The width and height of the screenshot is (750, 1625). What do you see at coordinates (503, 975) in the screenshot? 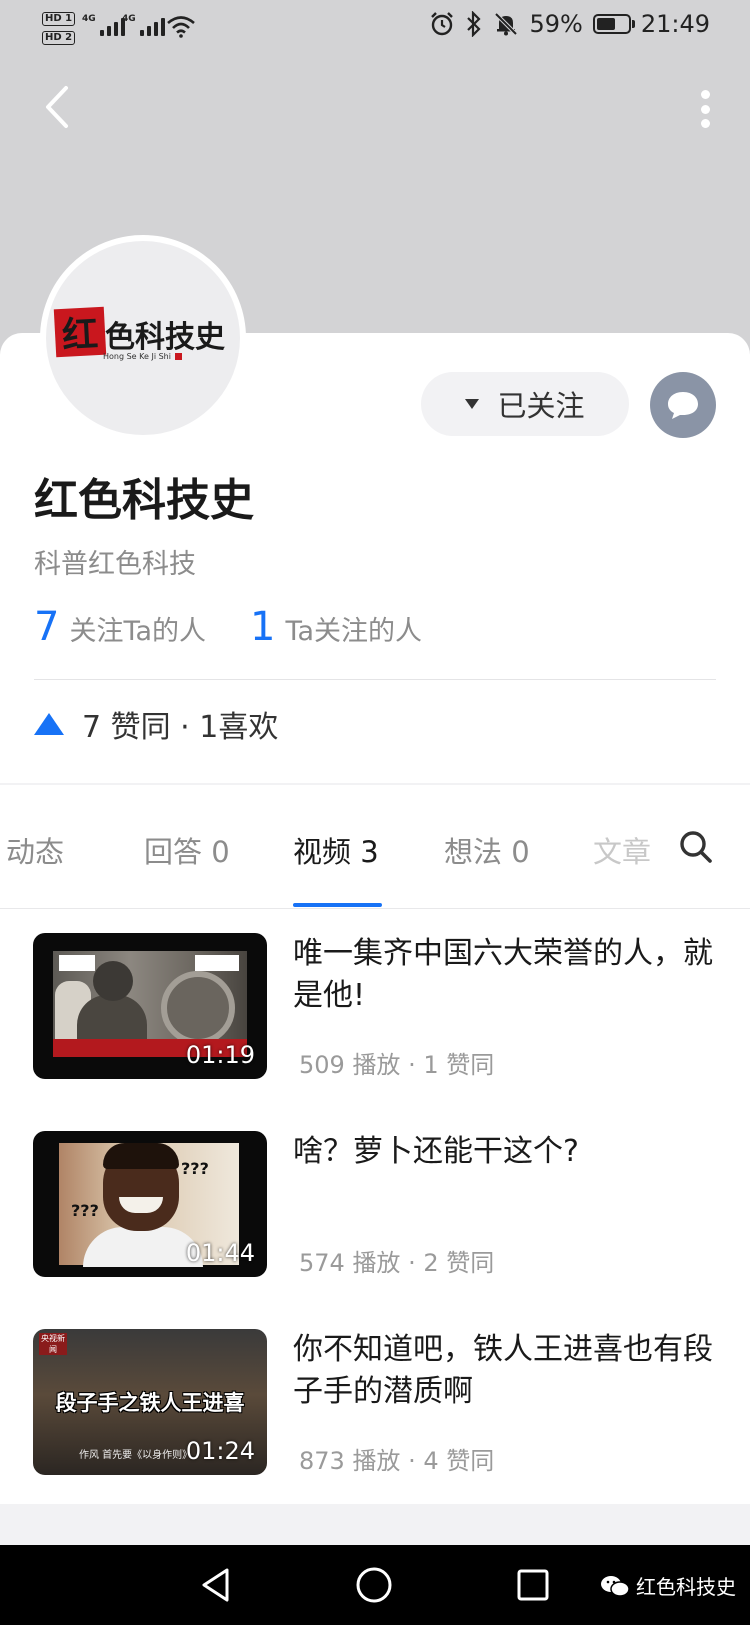
I see `video-title: 唯一集齐中国六大荣誉的人，就是他!` at bounding box center [503, 975].